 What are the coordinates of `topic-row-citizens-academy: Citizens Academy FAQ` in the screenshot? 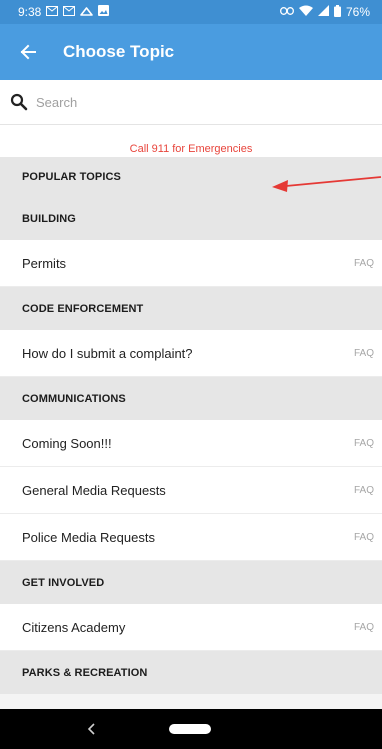 It's located at (191, 627).